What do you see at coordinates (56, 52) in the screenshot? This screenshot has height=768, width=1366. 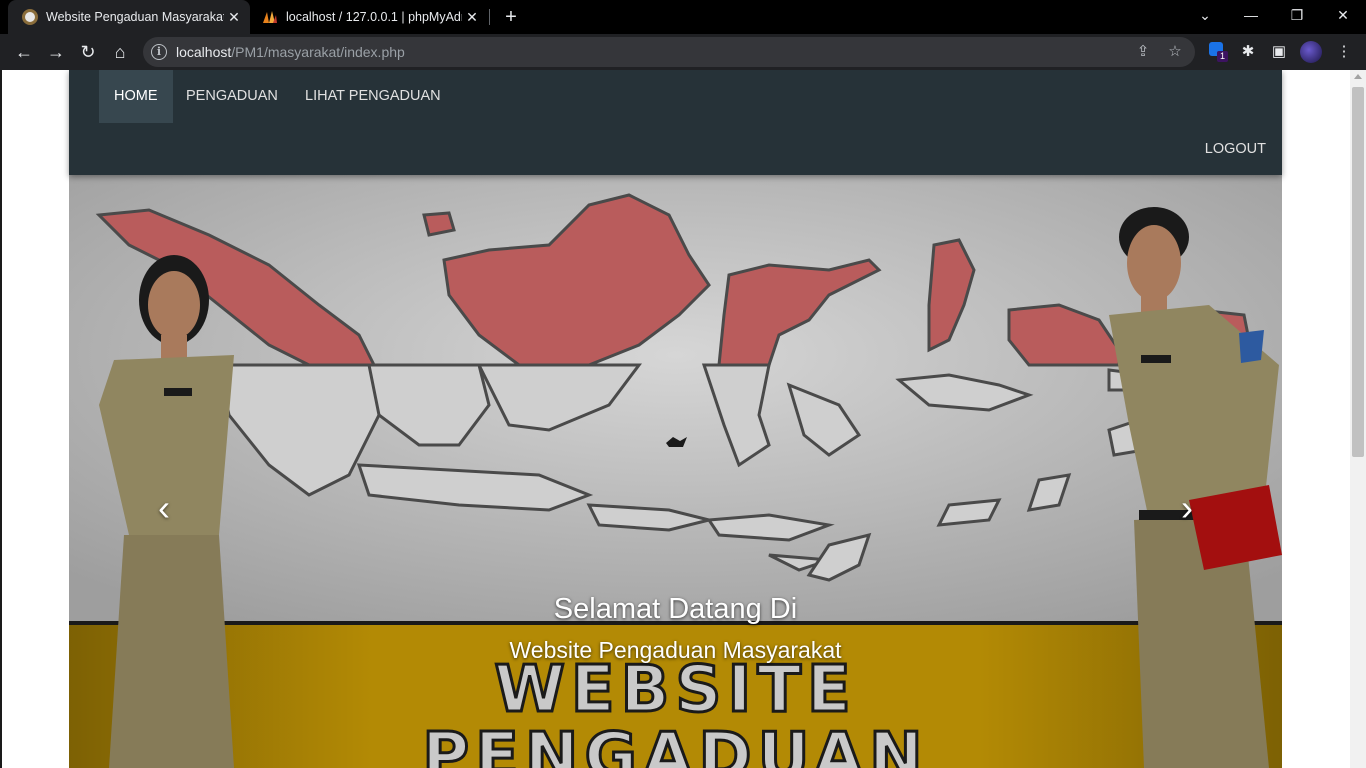 I see `forward-icon: →` at bounding box center [56, 52].